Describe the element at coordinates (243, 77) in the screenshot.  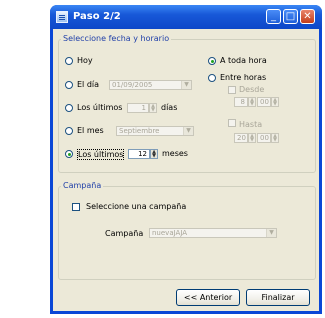
I see `radio-entre-horas-label: Entre horas` at that location.